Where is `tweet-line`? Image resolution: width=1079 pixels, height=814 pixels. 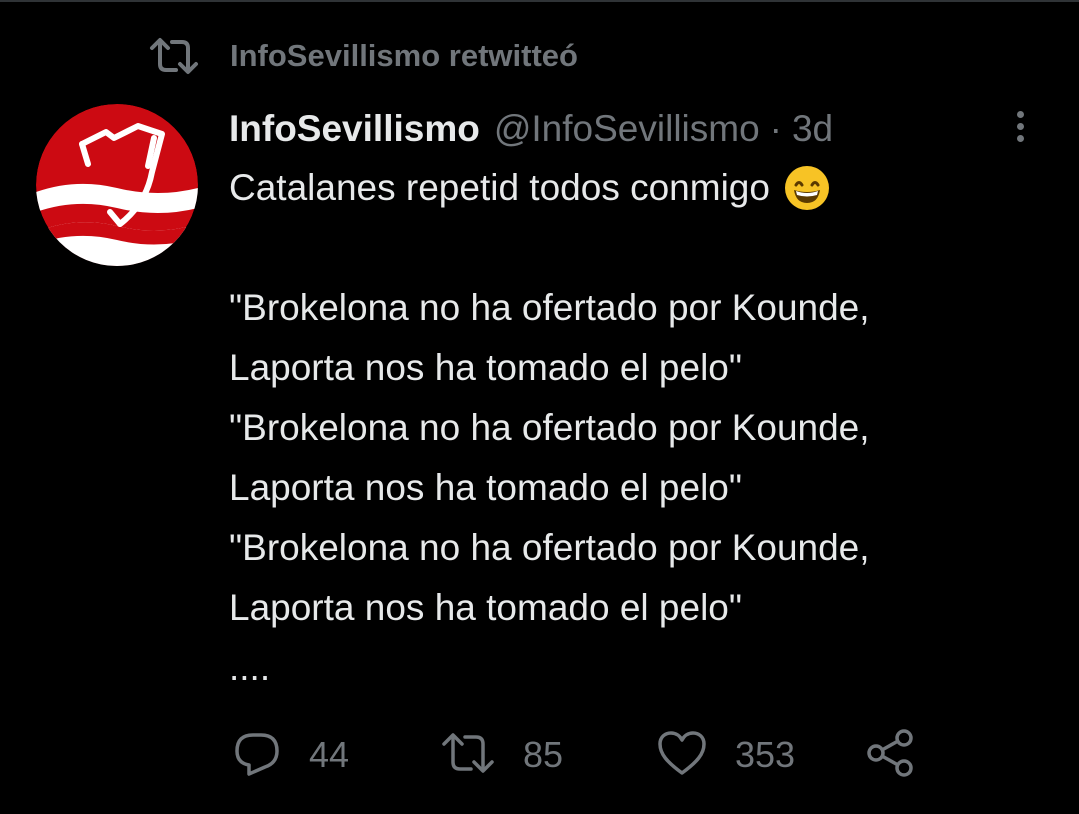 tweet-line is located at coordinates (644, 248).